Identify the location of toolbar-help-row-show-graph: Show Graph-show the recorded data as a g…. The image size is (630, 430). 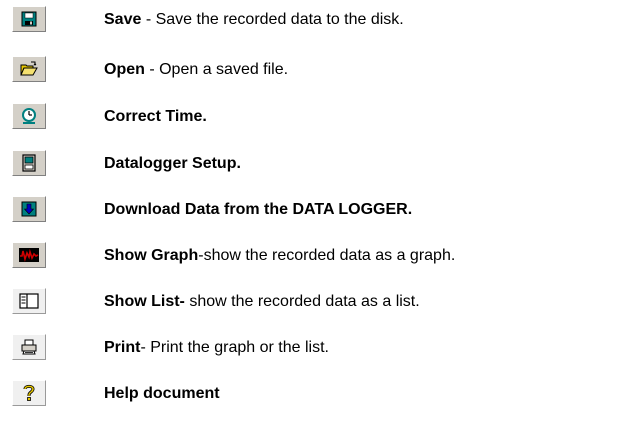
(315, 256).